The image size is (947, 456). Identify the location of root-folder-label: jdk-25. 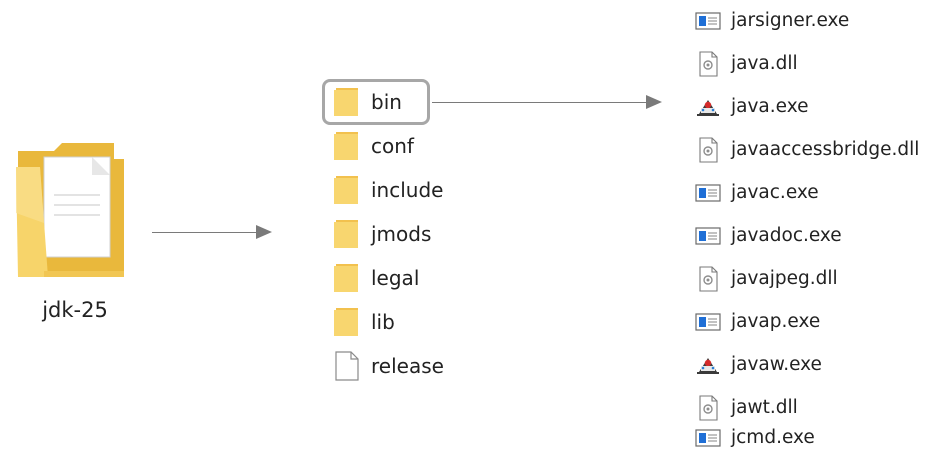
(75, 310).